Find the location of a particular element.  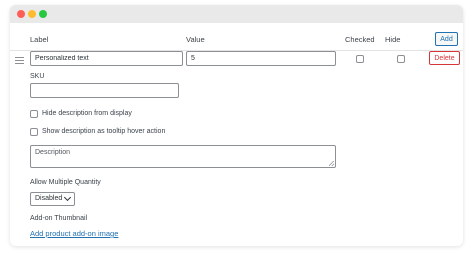

add-thumbnail-link: Add product add-on image is located at coordinates (74, 233).